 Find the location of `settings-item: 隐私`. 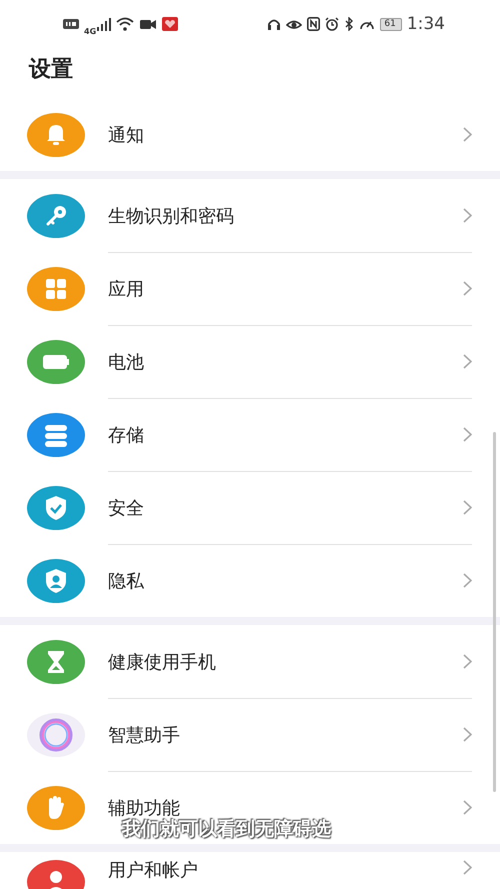

settings-item: 隐私 is located at coordinates (250, 580).